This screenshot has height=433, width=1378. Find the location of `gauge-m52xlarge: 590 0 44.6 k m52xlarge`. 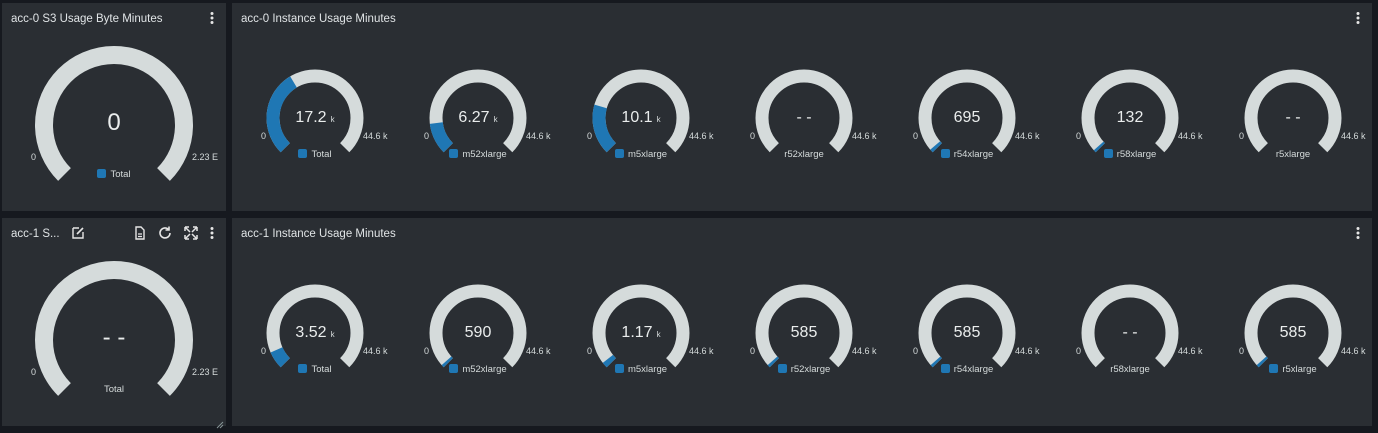

gauge-m52xlarge: 590 0 44.6 k m52xlarge is located at coordinates (478, 333).